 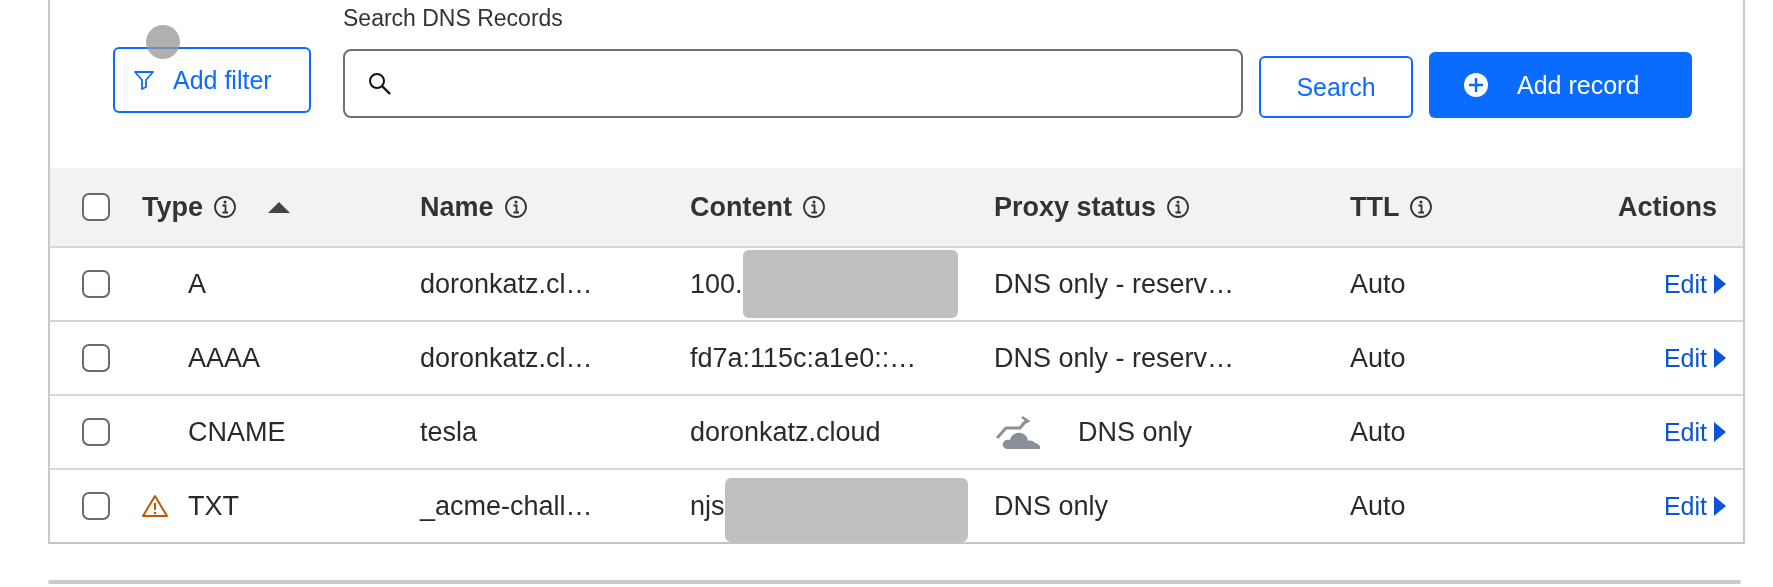 I want to click on field-label: Search DNS Records, so click(x=453, y=18).